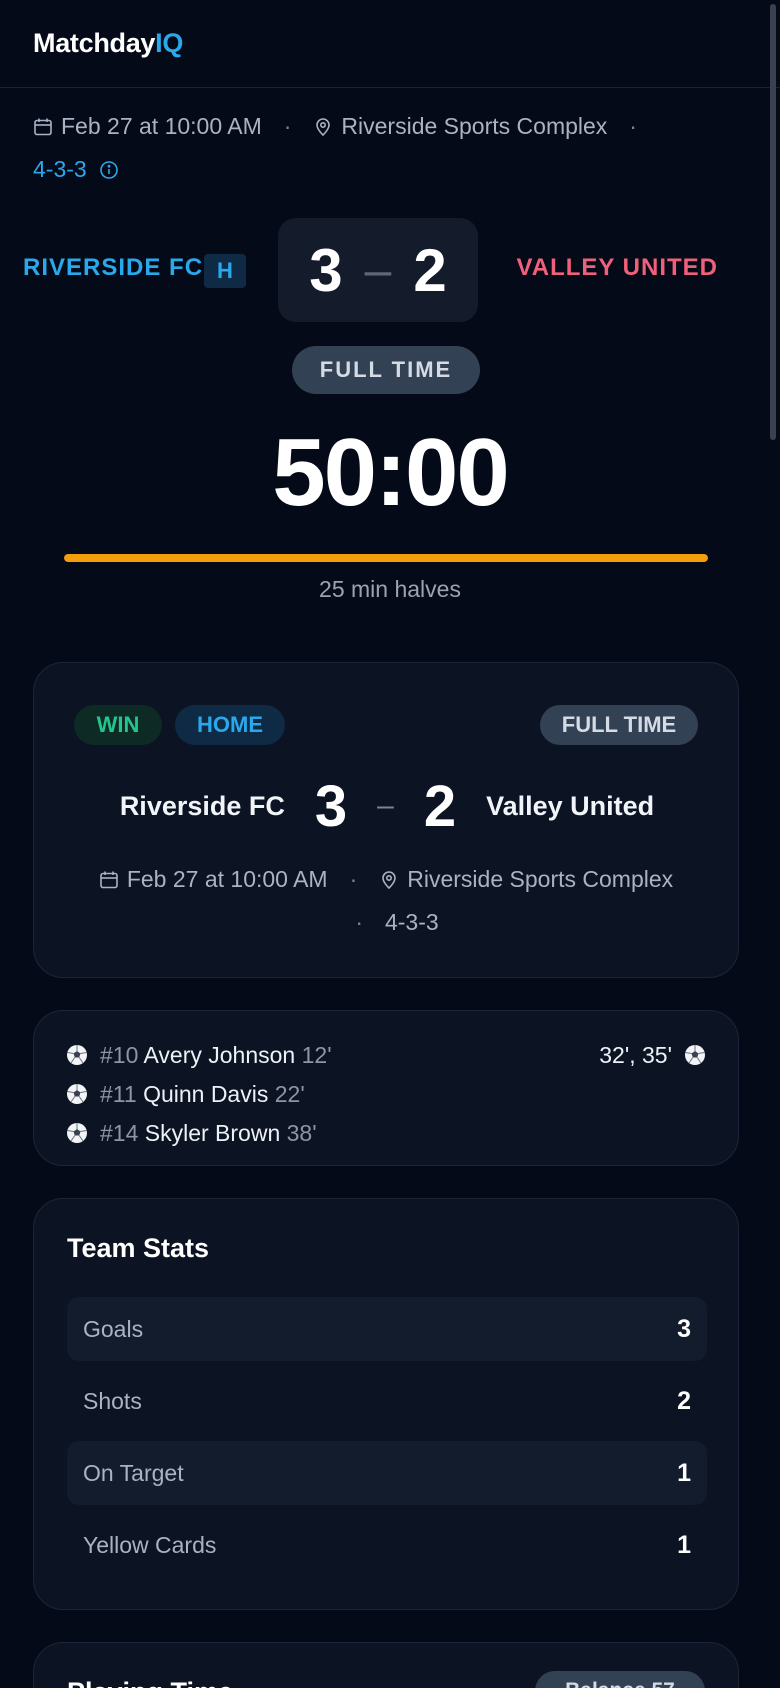 Image resolution: width=780 pixels, height=1688 pixels. Describe the element at coordinates (684, 1328) in the screenshot. I see `stat-value: 3` at that location.